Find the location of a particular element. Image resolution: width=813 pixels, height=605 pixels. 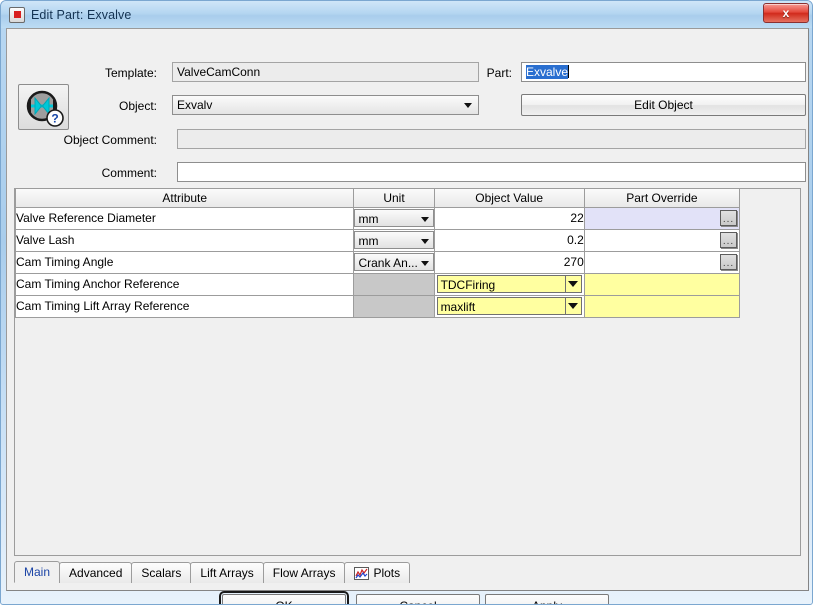

cell-object-value: 270 is located at coordinates (509, 262).